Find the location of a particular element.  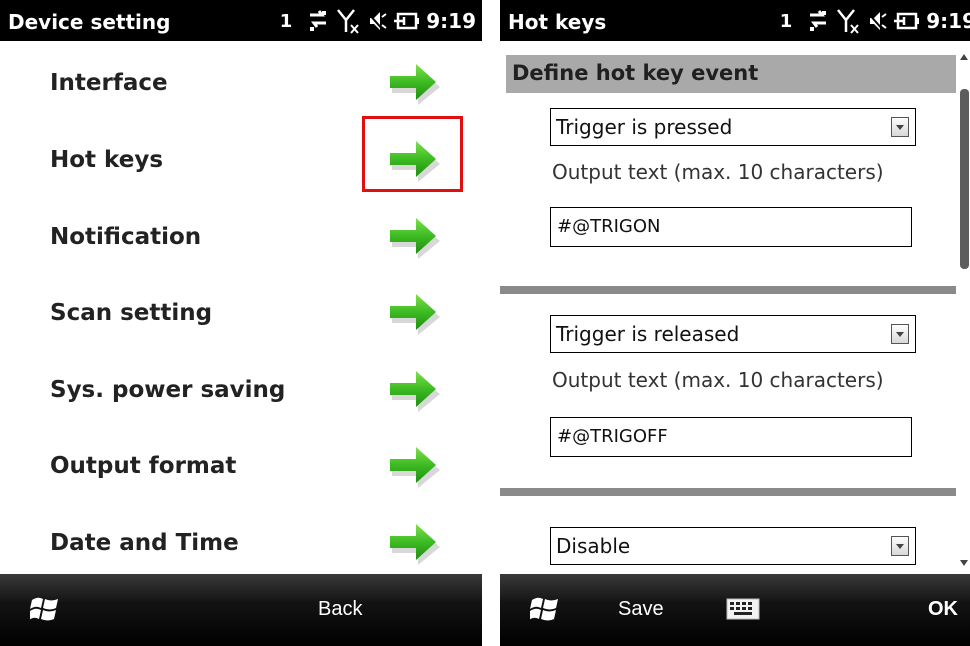

bottom-bar: Save OK is located at coordinates (735, 610).